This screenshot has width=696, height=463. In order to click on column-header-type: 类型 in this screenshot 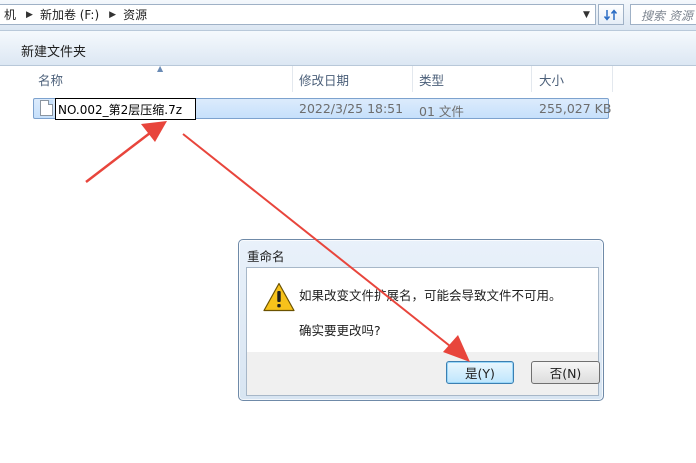, I will do `click(431, 79)`.